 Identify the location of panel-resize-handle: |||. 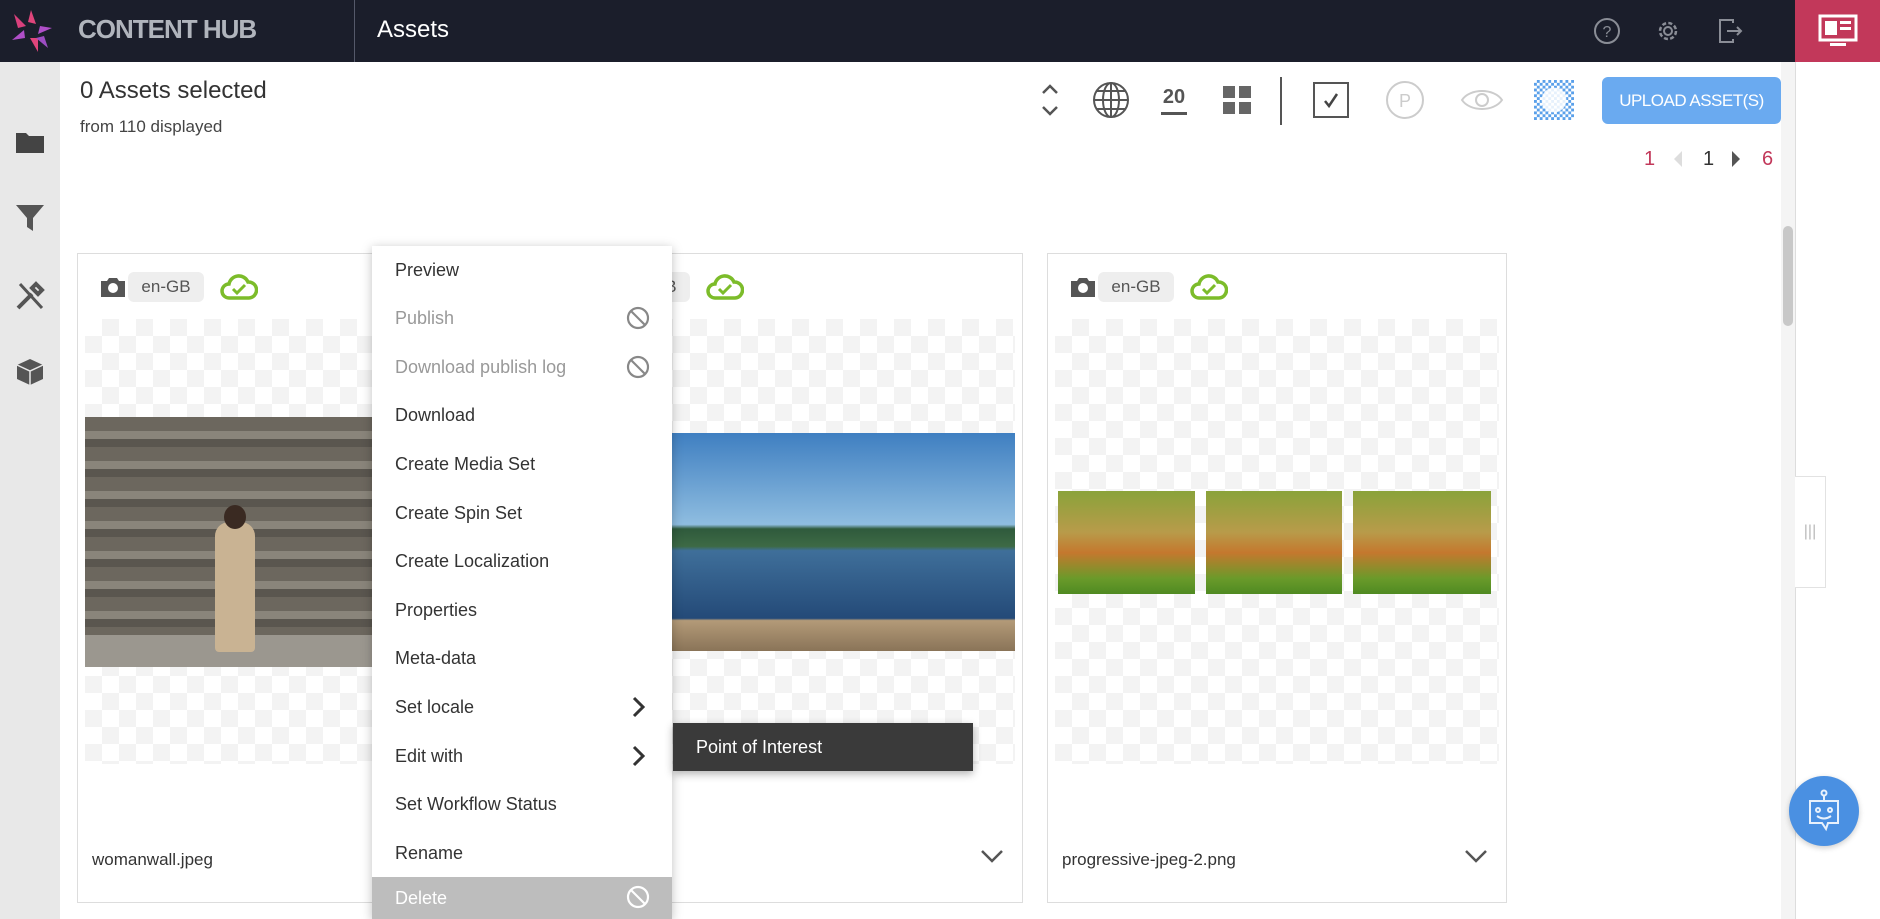
(1810, 532).